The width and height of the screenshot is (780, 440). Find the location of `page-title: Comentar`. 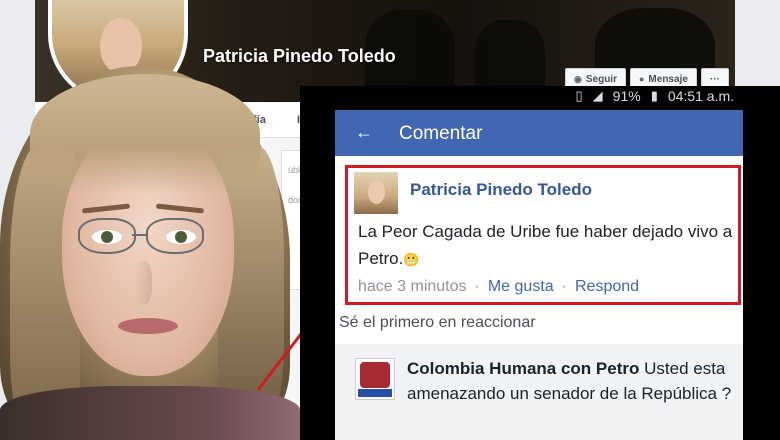

page-title: Comentar is located at coordinates (441, 133).